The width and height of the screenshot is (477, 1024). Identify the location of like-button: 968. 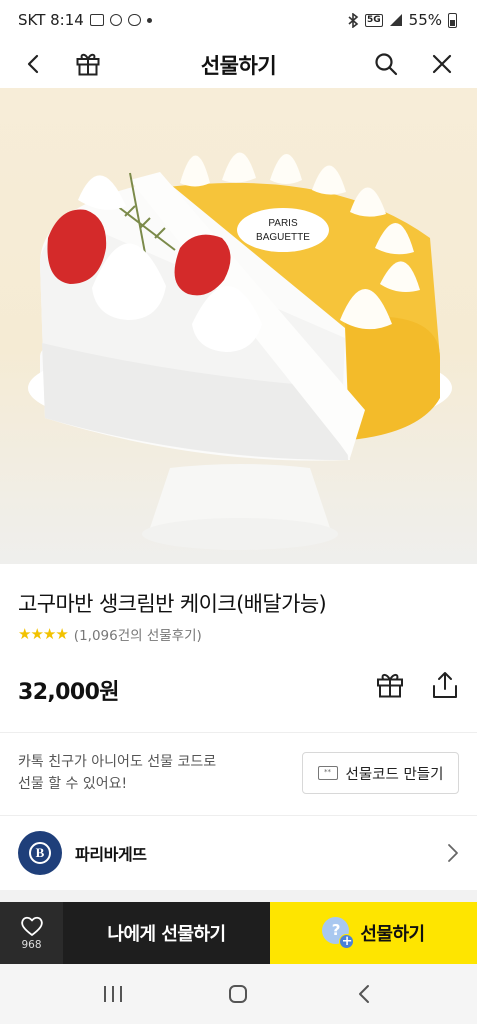
(31, 933).